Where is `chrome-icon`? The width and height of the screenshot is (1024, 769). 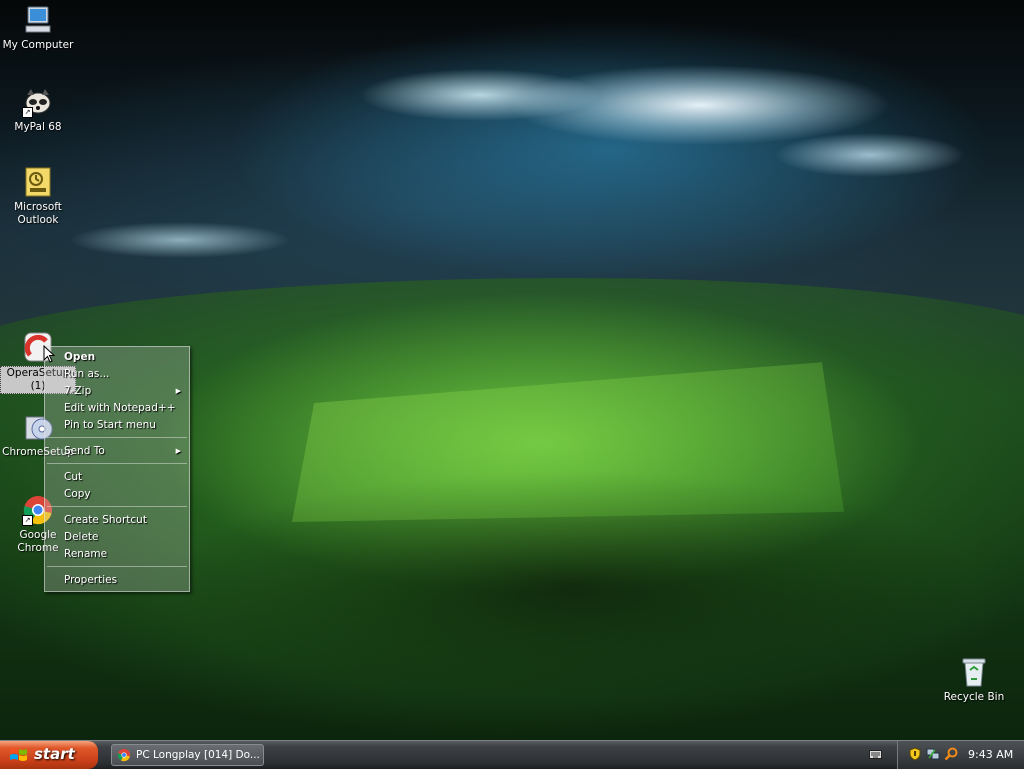 chrome-icon is located at coordinates (124, 755).